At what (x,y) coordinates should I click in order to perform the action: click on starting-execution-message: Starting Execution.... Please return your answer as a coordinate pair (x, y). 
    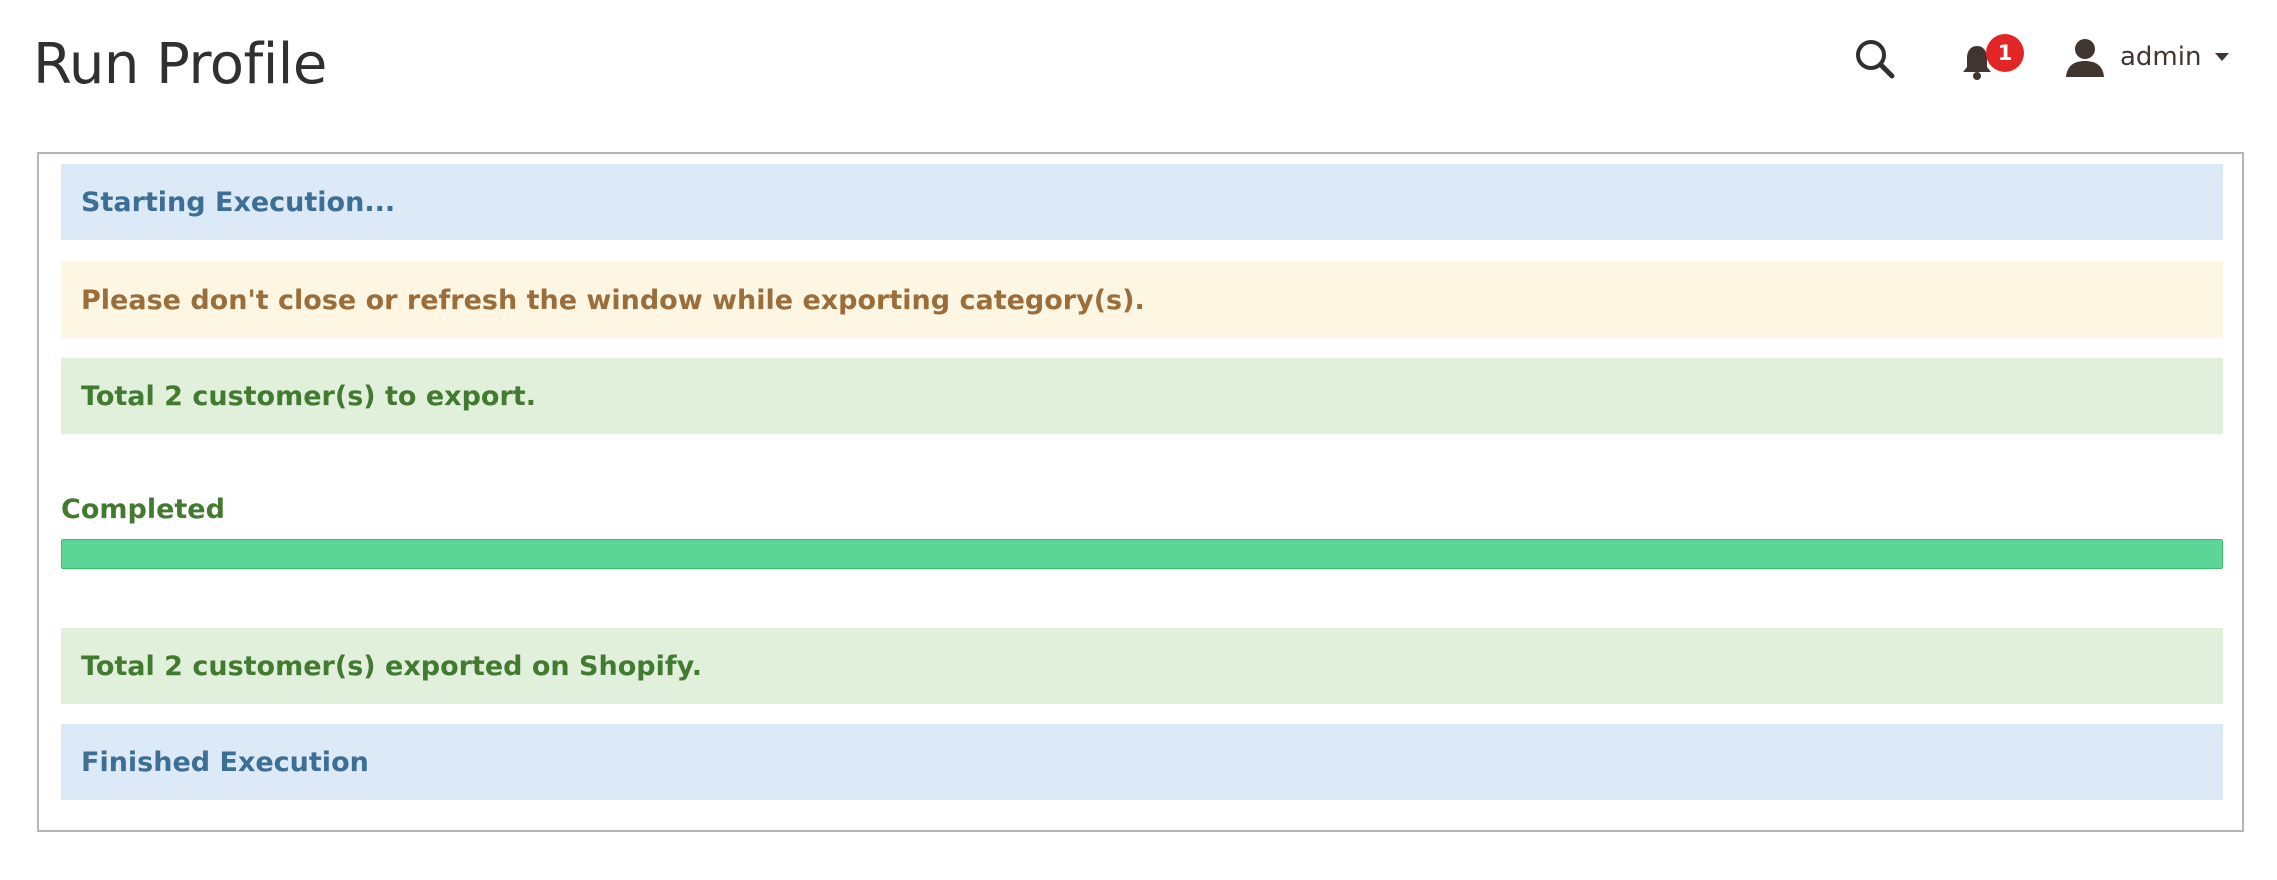
    Looking at the image, I should click on (1142, 202).